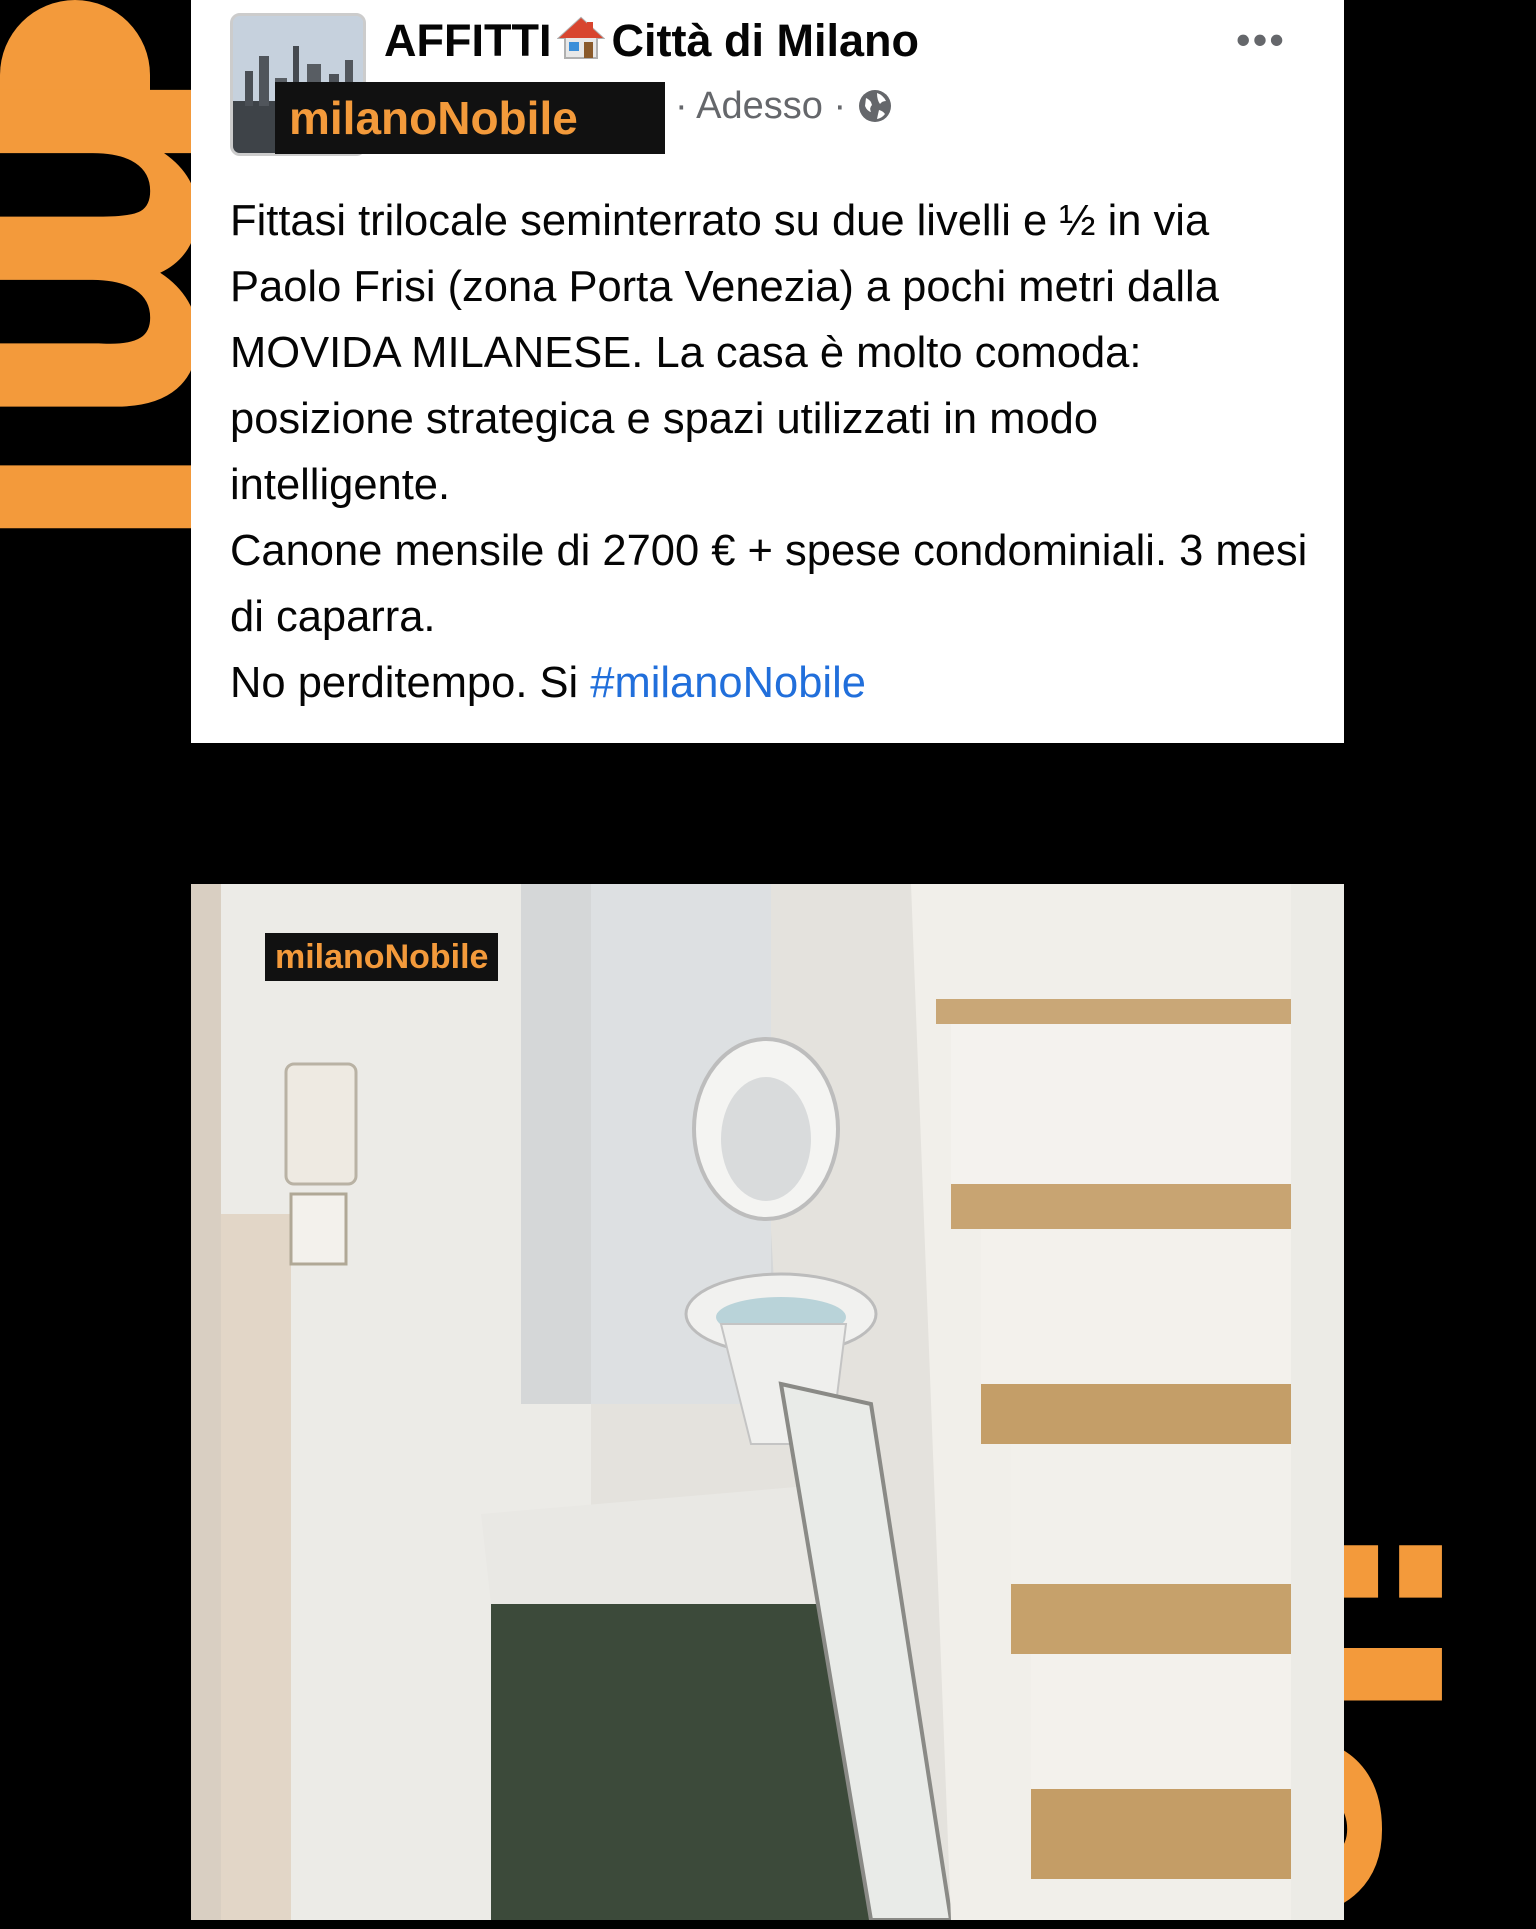 This screenshot has width=1536, height=1929. I want to click on group-title: AFFITTI Città di Milano, so click(651, 43).